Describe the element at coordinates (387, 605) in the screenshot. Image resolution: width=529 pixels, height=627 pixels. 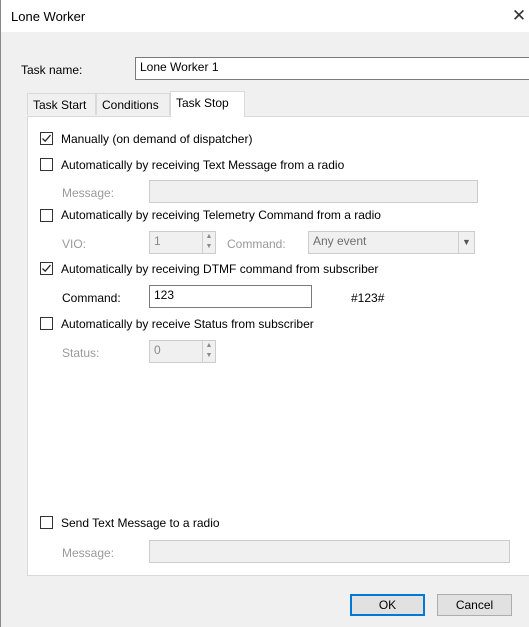
I see `ok-button: OK` at that location.